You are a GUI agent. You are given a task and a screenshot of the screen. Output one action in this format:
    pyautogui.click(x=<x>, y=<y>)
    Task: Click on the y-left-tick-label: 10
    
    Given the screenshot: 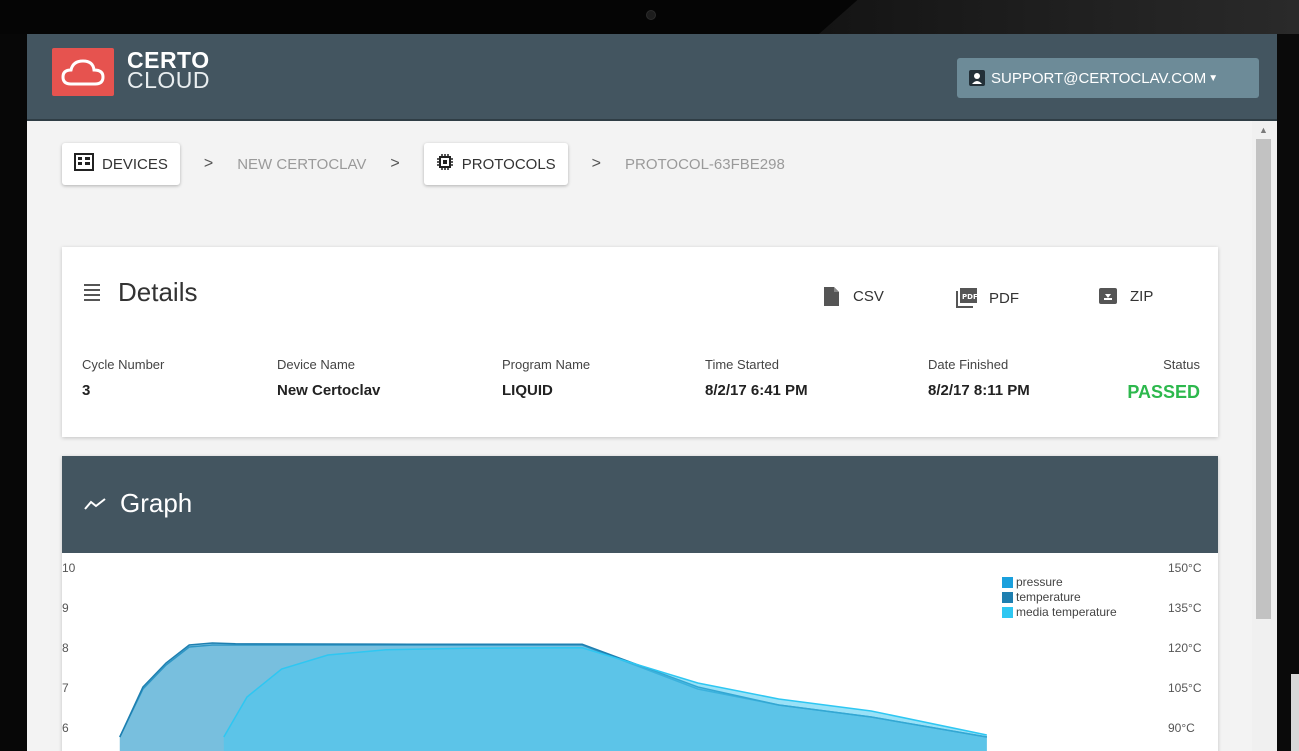 What is the action you would take?
    pyautogui.click(x=69, y=568)
    